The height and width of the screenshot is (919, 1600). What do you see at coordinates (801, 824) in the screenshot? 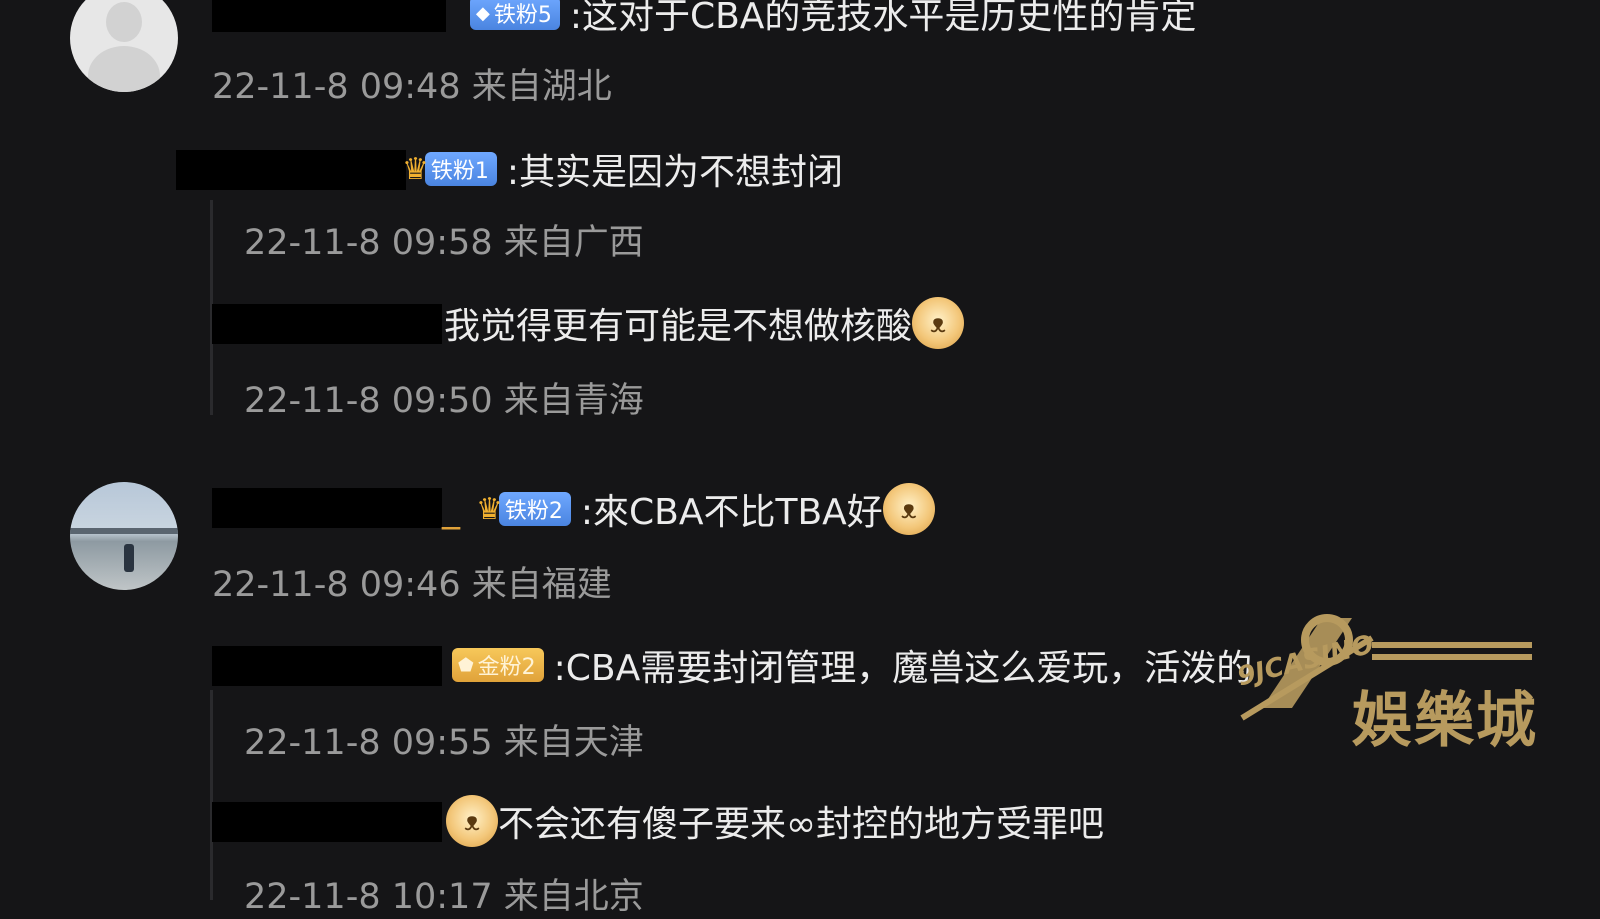
I see `comment-text: 不会还有傻子要来∞封控的地方受罪吧` at bounding box center [801, 824].